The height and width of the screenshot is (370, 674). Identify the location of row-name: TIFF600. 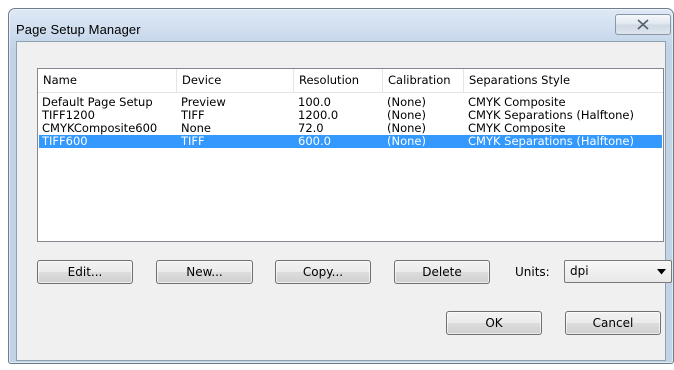
(65, 141).